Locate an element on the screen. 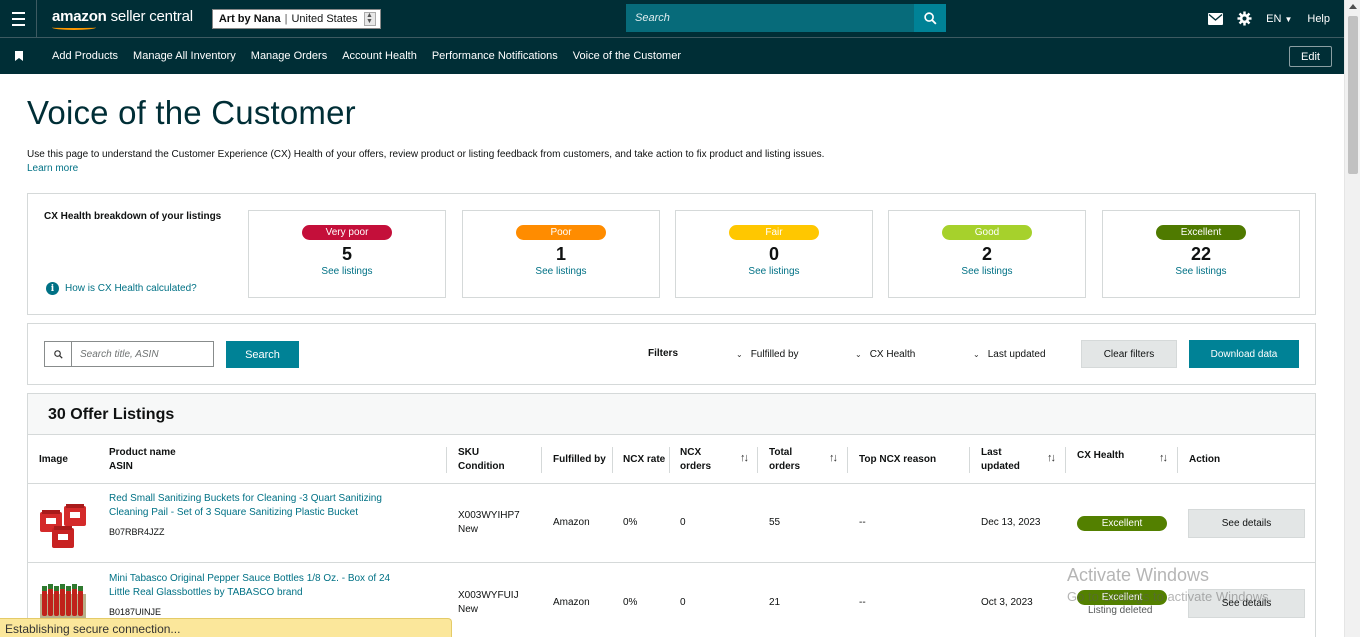 This screenshot has width=1360, height=637. listing-search-button: Search is located at coordinates (262, 354).